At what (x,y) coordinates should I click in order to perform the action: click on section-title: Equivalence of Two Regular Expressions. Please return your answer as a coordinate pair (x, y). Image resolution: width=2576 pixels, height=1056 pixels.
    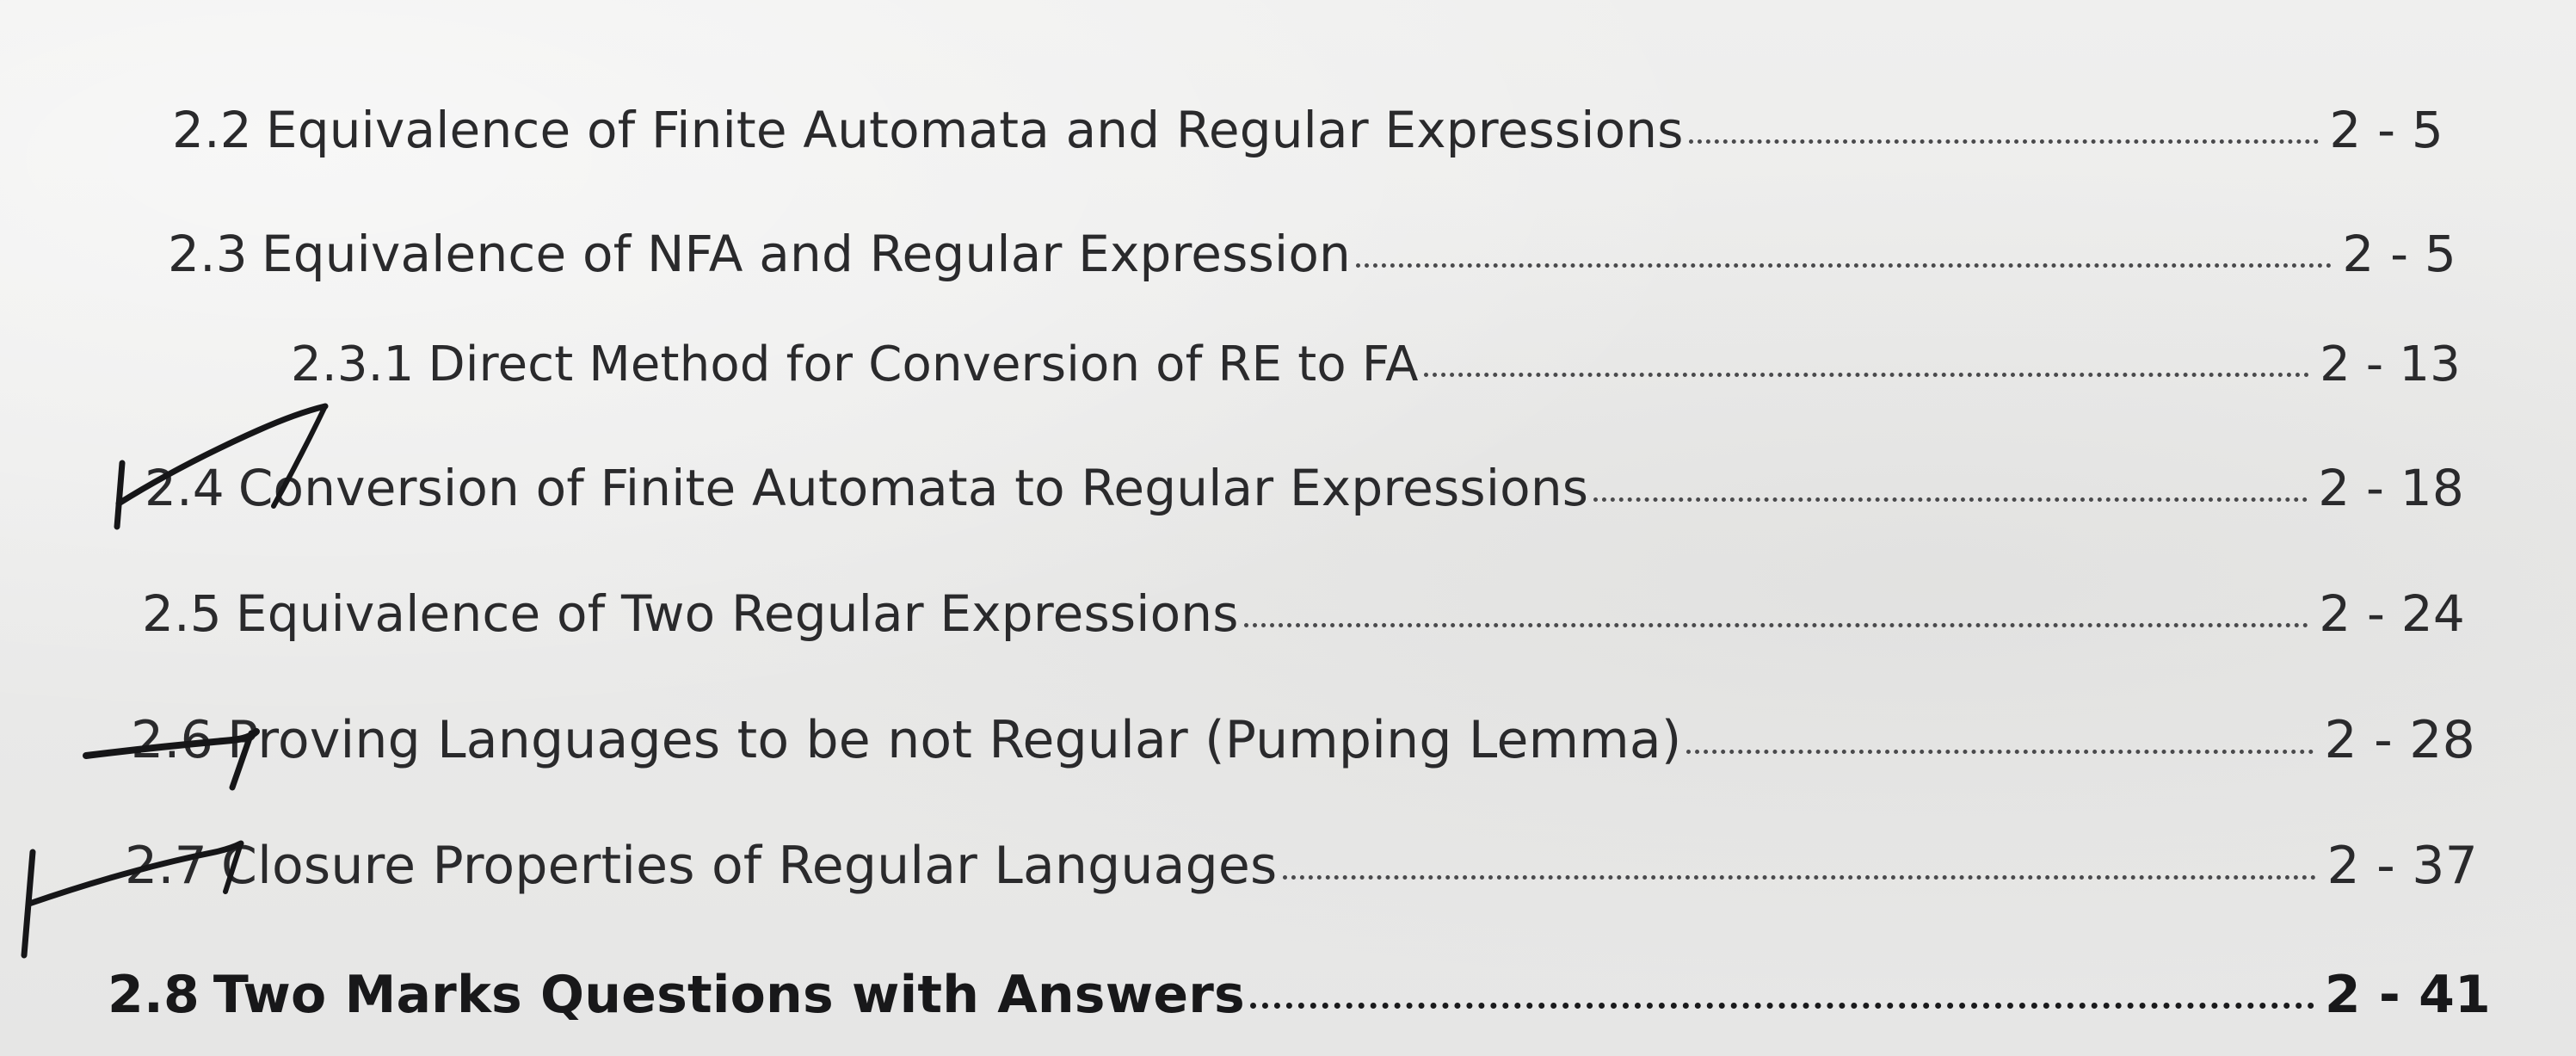
    Looking at the image, I should click on (737, 613).